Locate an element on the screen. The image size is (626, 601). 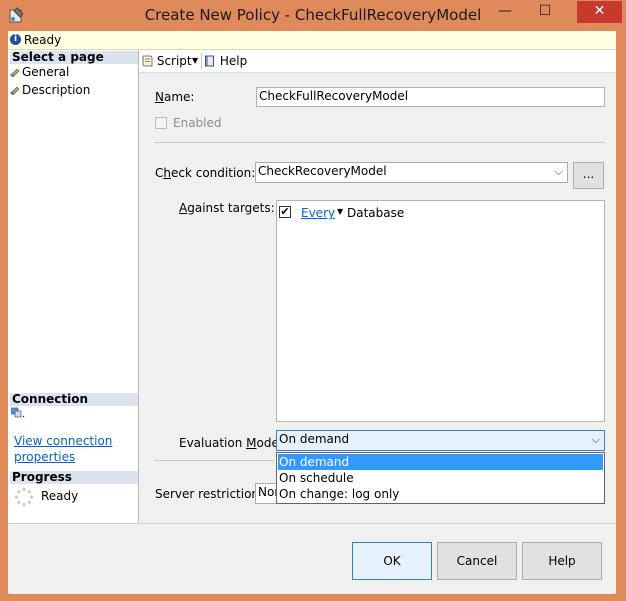
evaluation-option-on-schedule: On schedule is located at coordinates (440, 478).